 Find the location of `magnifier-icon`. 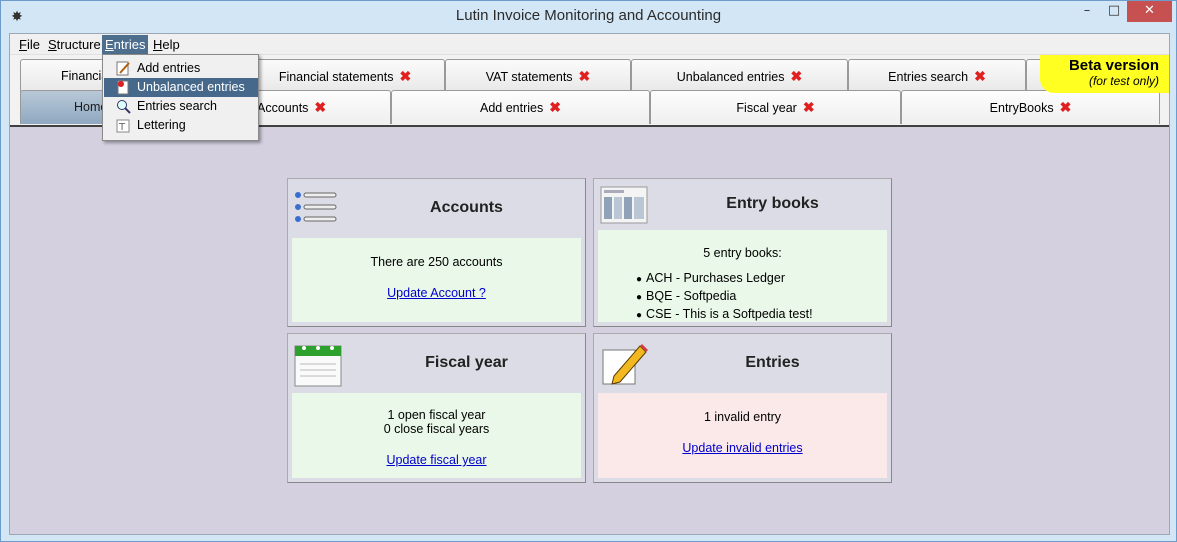

magnifier-icon is located at coordinates (123, 106).